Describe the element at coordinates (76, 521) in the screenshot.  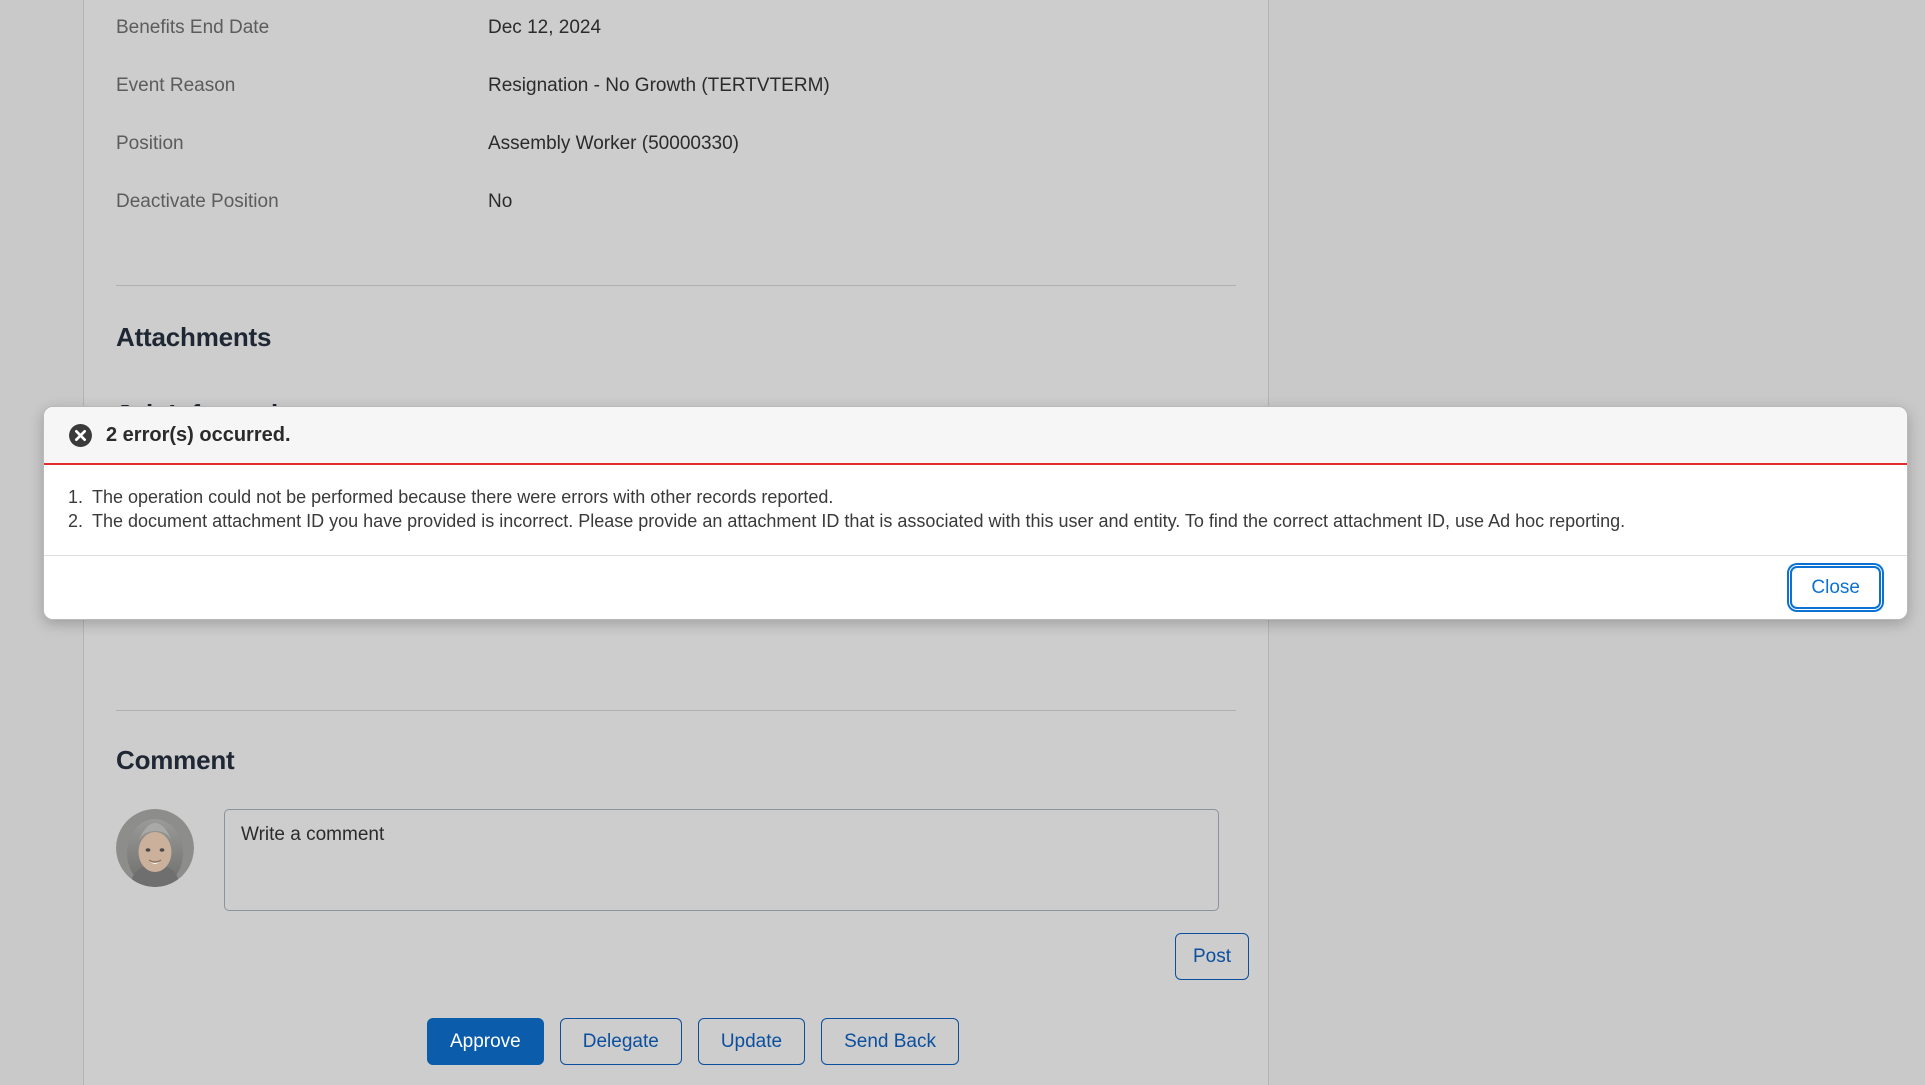
I see `error-number: 2.` at that location.